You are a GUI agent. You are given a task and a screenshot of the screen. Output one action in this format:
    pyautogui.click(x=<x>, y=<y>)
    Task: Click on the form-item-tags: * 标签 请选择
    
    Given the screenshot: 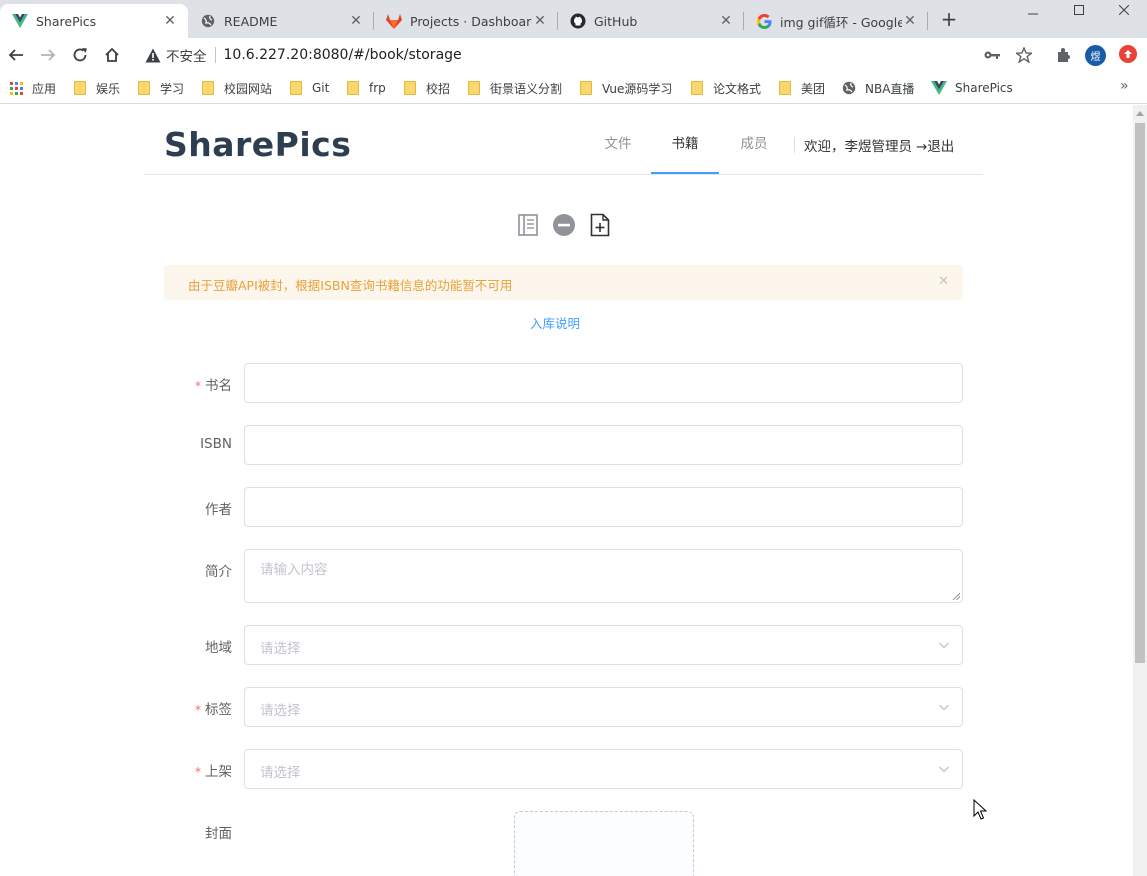 What is the action you would take?
    pyautogui.click(x=563, y=707)
    